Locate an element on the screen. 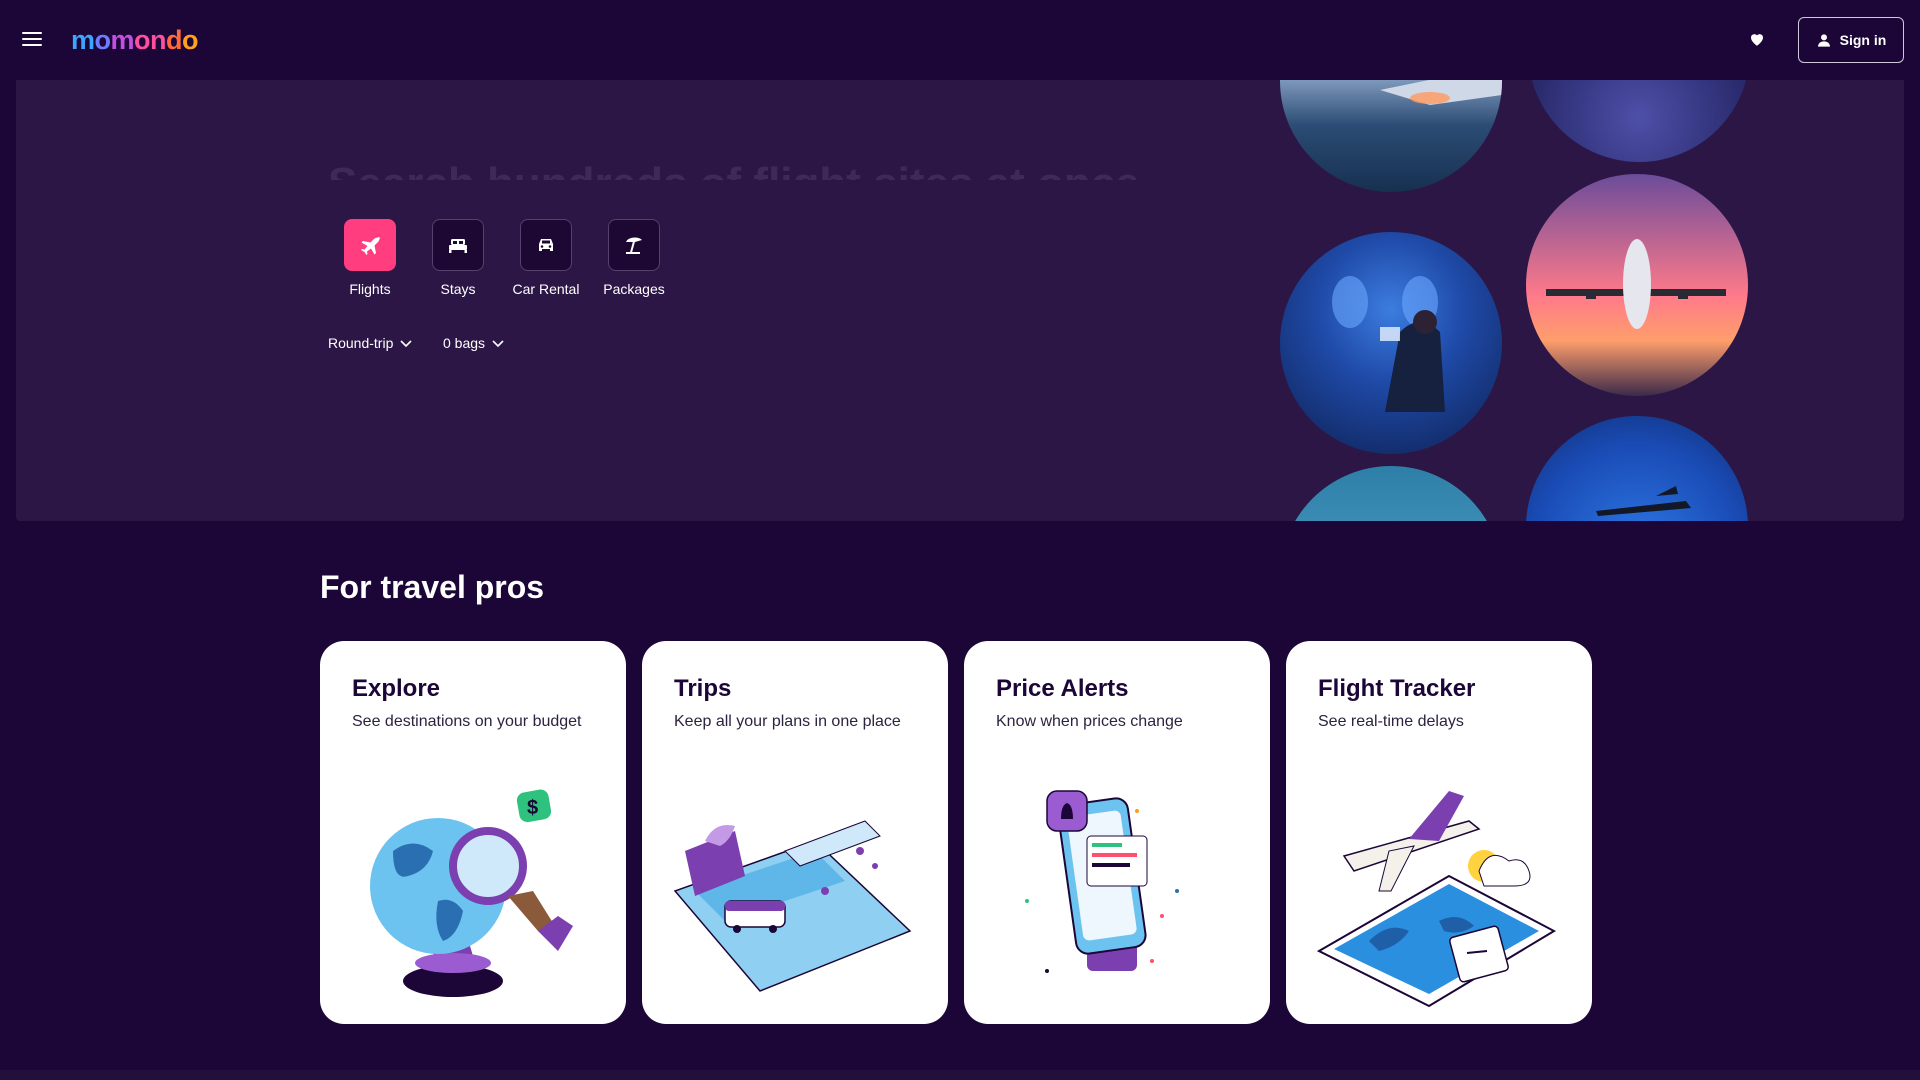 The image size is (1920, 1080). card-title: Trips is located at coordinates (703, 688).